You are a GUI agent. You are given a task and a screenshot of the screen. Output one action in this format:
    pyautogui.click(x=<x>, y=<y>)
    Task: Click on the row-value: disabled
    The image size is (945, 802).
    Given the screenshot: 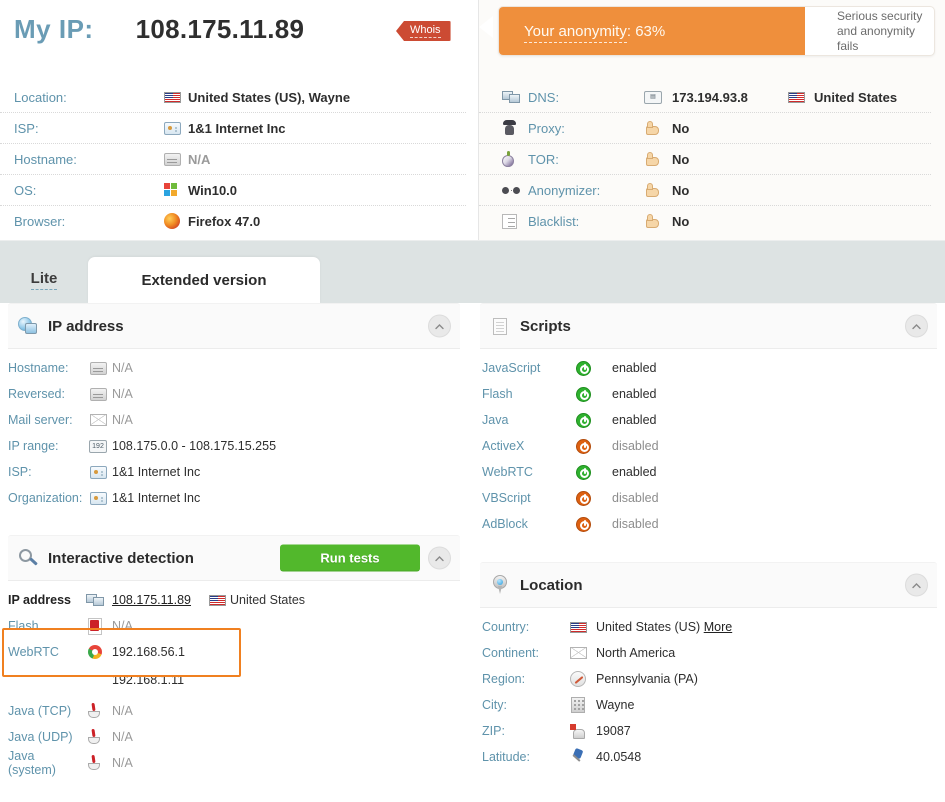 What is the action you would take?
    pyautogui.click(x=635, y=446)
    